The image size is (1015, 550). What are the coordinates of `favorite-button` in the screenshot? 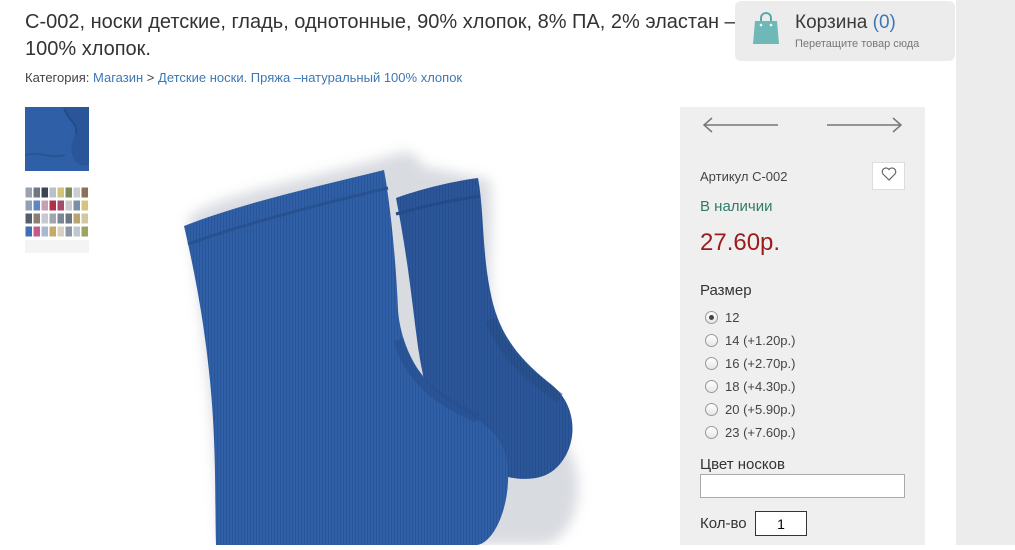 It's located at (888, 176).